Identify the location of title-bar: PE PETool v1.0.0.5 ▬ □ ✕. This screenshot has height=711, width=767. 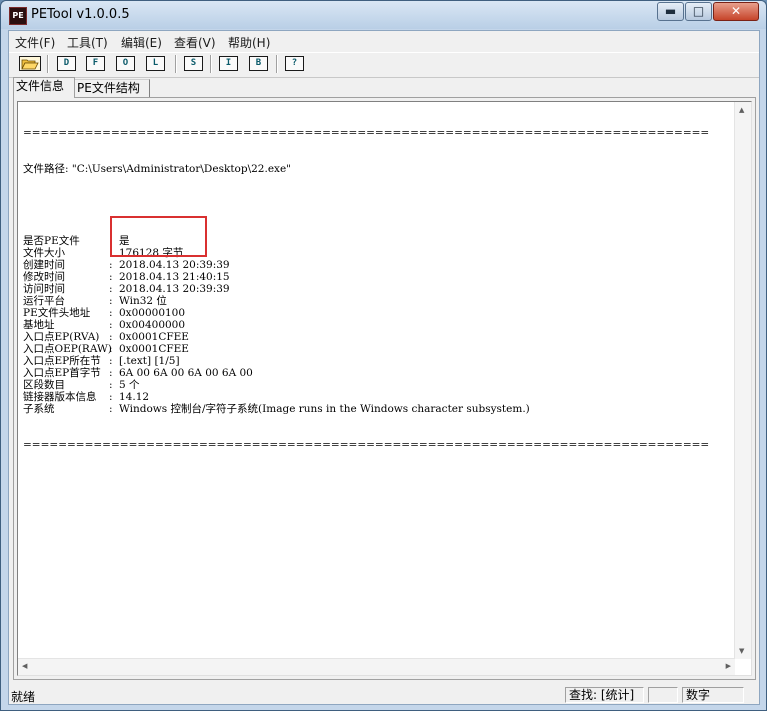
(383, 15).